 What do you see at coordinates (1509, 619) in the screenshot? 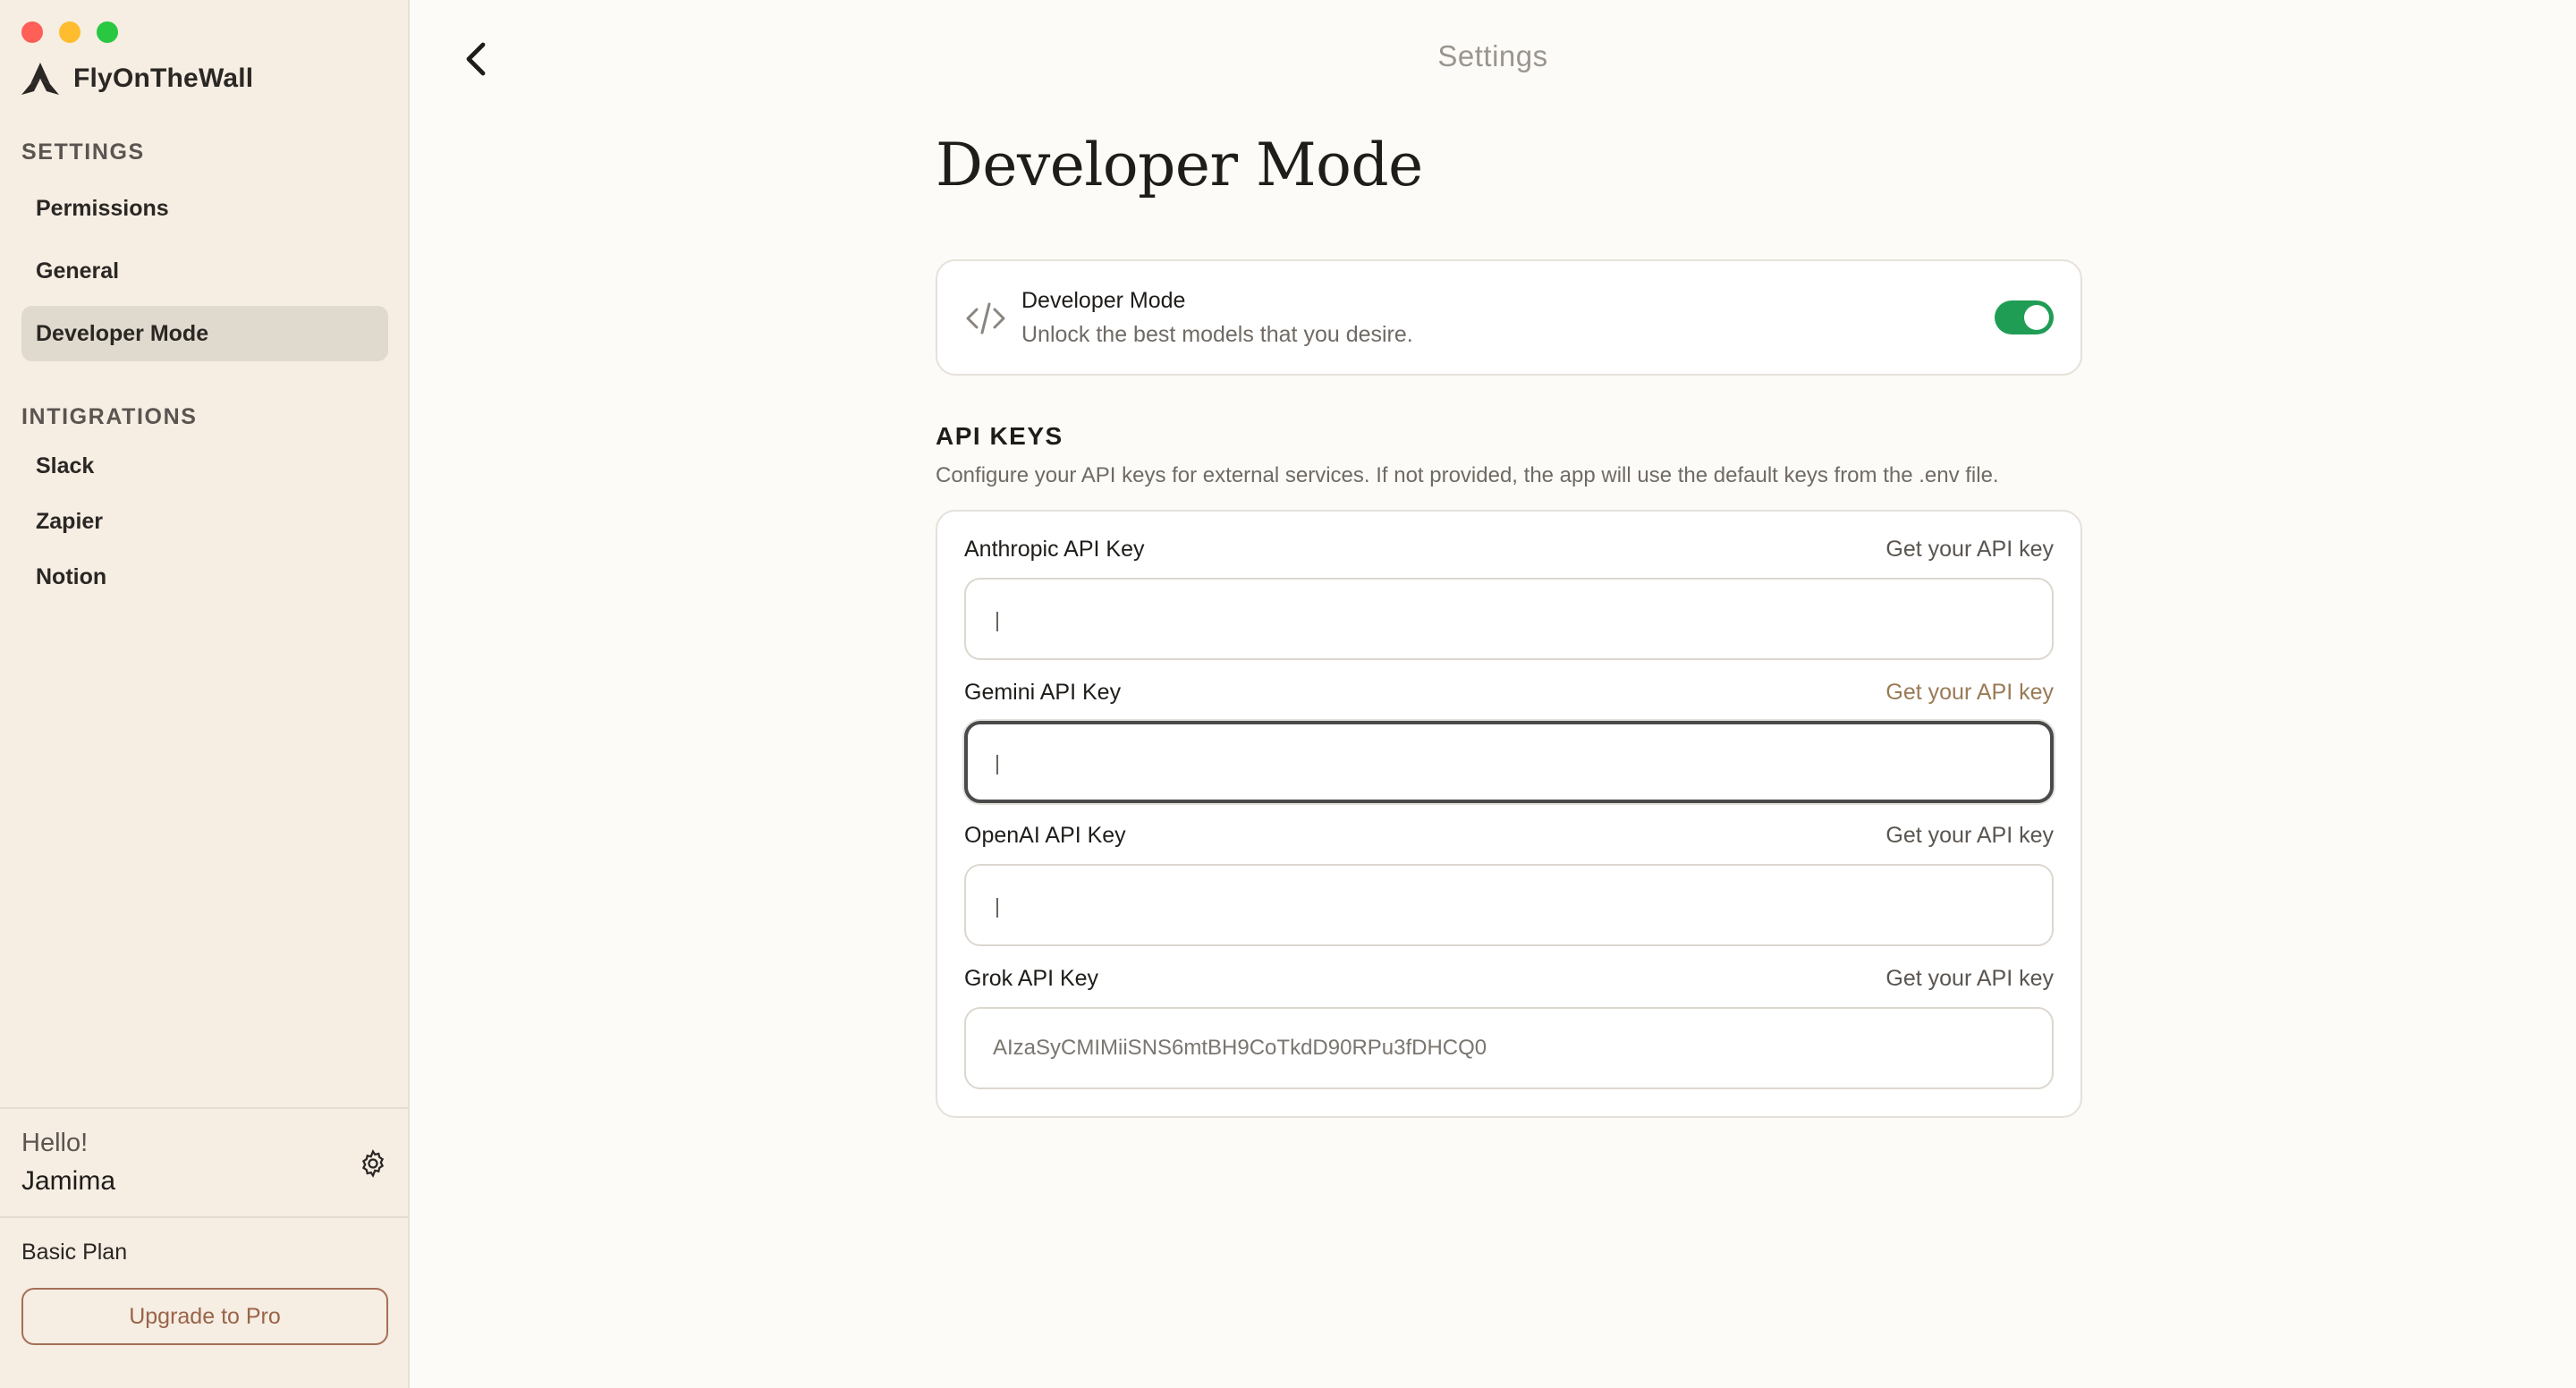
I see `anthropic-key-input` at bounding box center [1509, 619].